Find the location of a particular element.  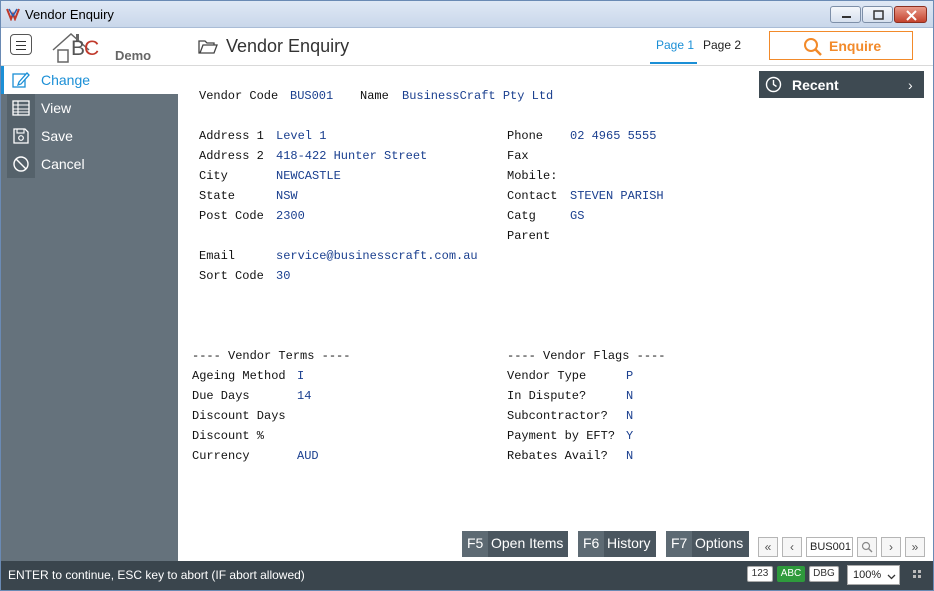

function-key-label: F6 is located at coordinates (591, 544).